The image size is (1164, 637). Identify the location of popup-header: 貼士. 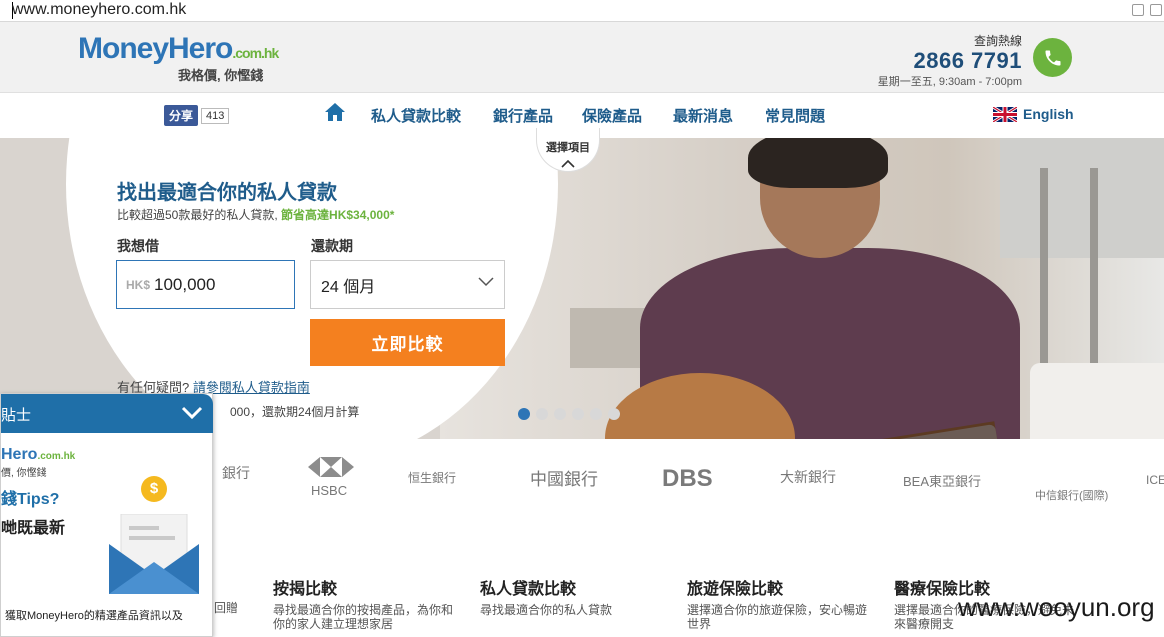
(107, 413).